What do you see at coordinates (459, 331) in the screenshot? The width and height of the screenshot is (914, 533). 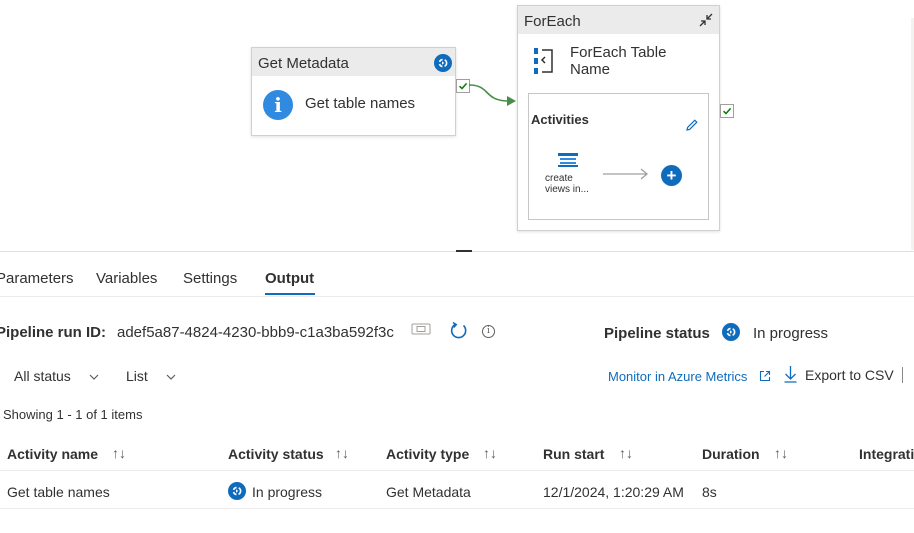 I see `refresh-icon` at bounding box center [459, 331].